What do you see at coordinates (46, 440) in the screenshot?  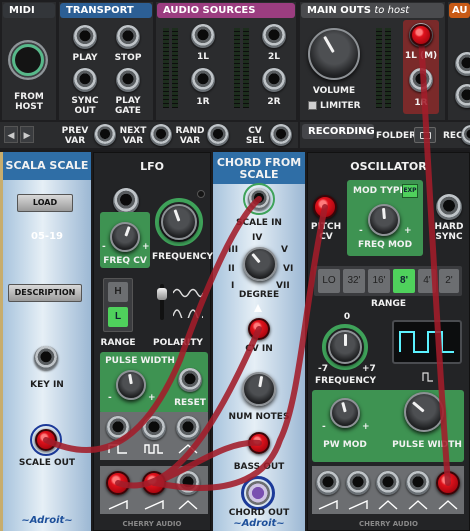 I see `scala-scale-out-plug` at bounding box center [46, 440].